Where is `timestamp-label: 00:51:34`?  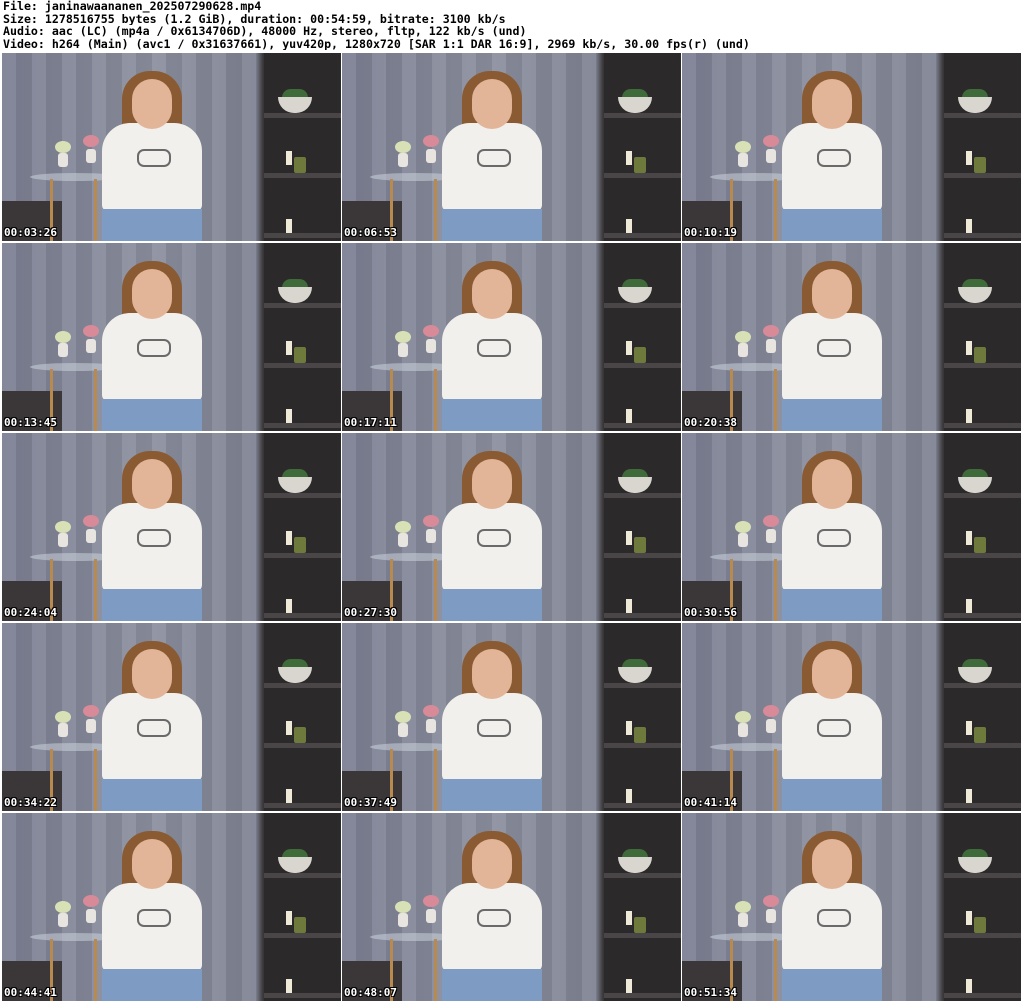
timestamp-label: 00:51:34 is located at coordinates (710, 992).